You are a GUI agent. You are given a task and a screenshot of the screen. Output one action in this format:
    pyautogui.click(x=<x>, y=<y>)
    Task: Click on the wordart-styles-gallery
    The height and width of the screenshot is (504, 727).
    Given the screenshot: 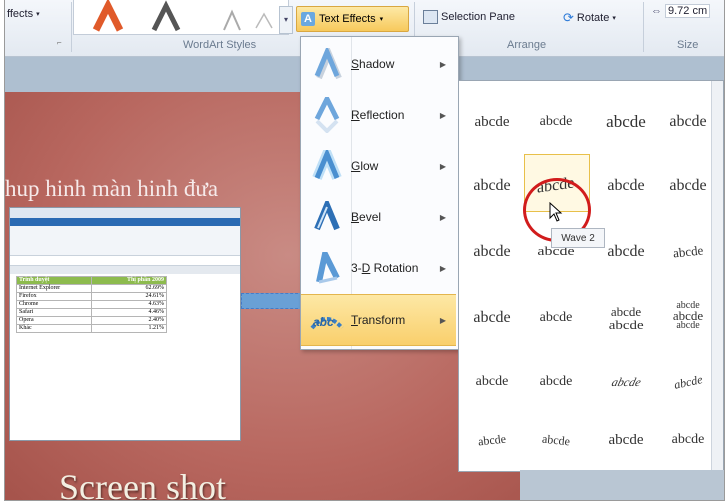 What is the action you would take?
    pyautogui.click(x=181, y=17)
    